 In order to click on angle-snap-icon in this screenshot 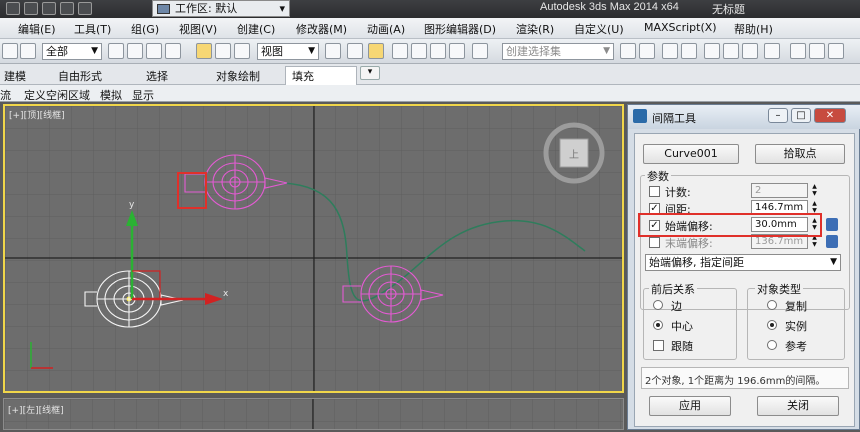, I will do `click(419, 51)`.